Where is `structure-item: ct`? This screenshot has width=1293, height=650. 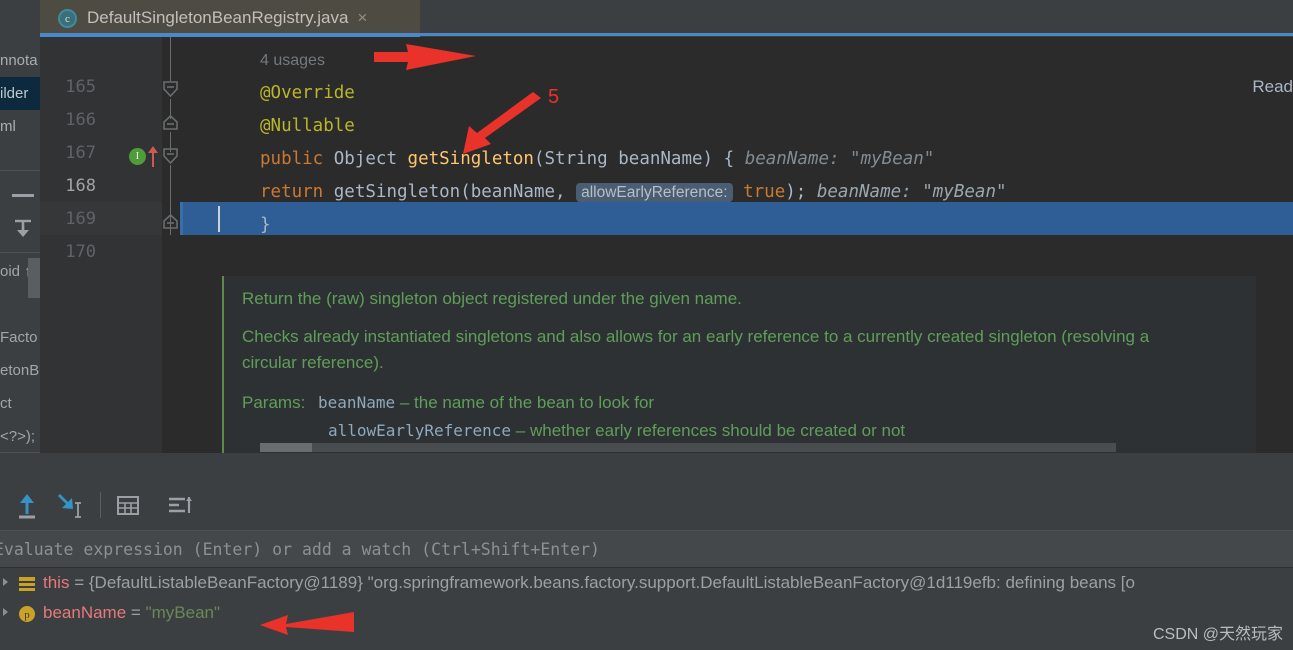
structure-item: ct is located at coordinates (22, 403).